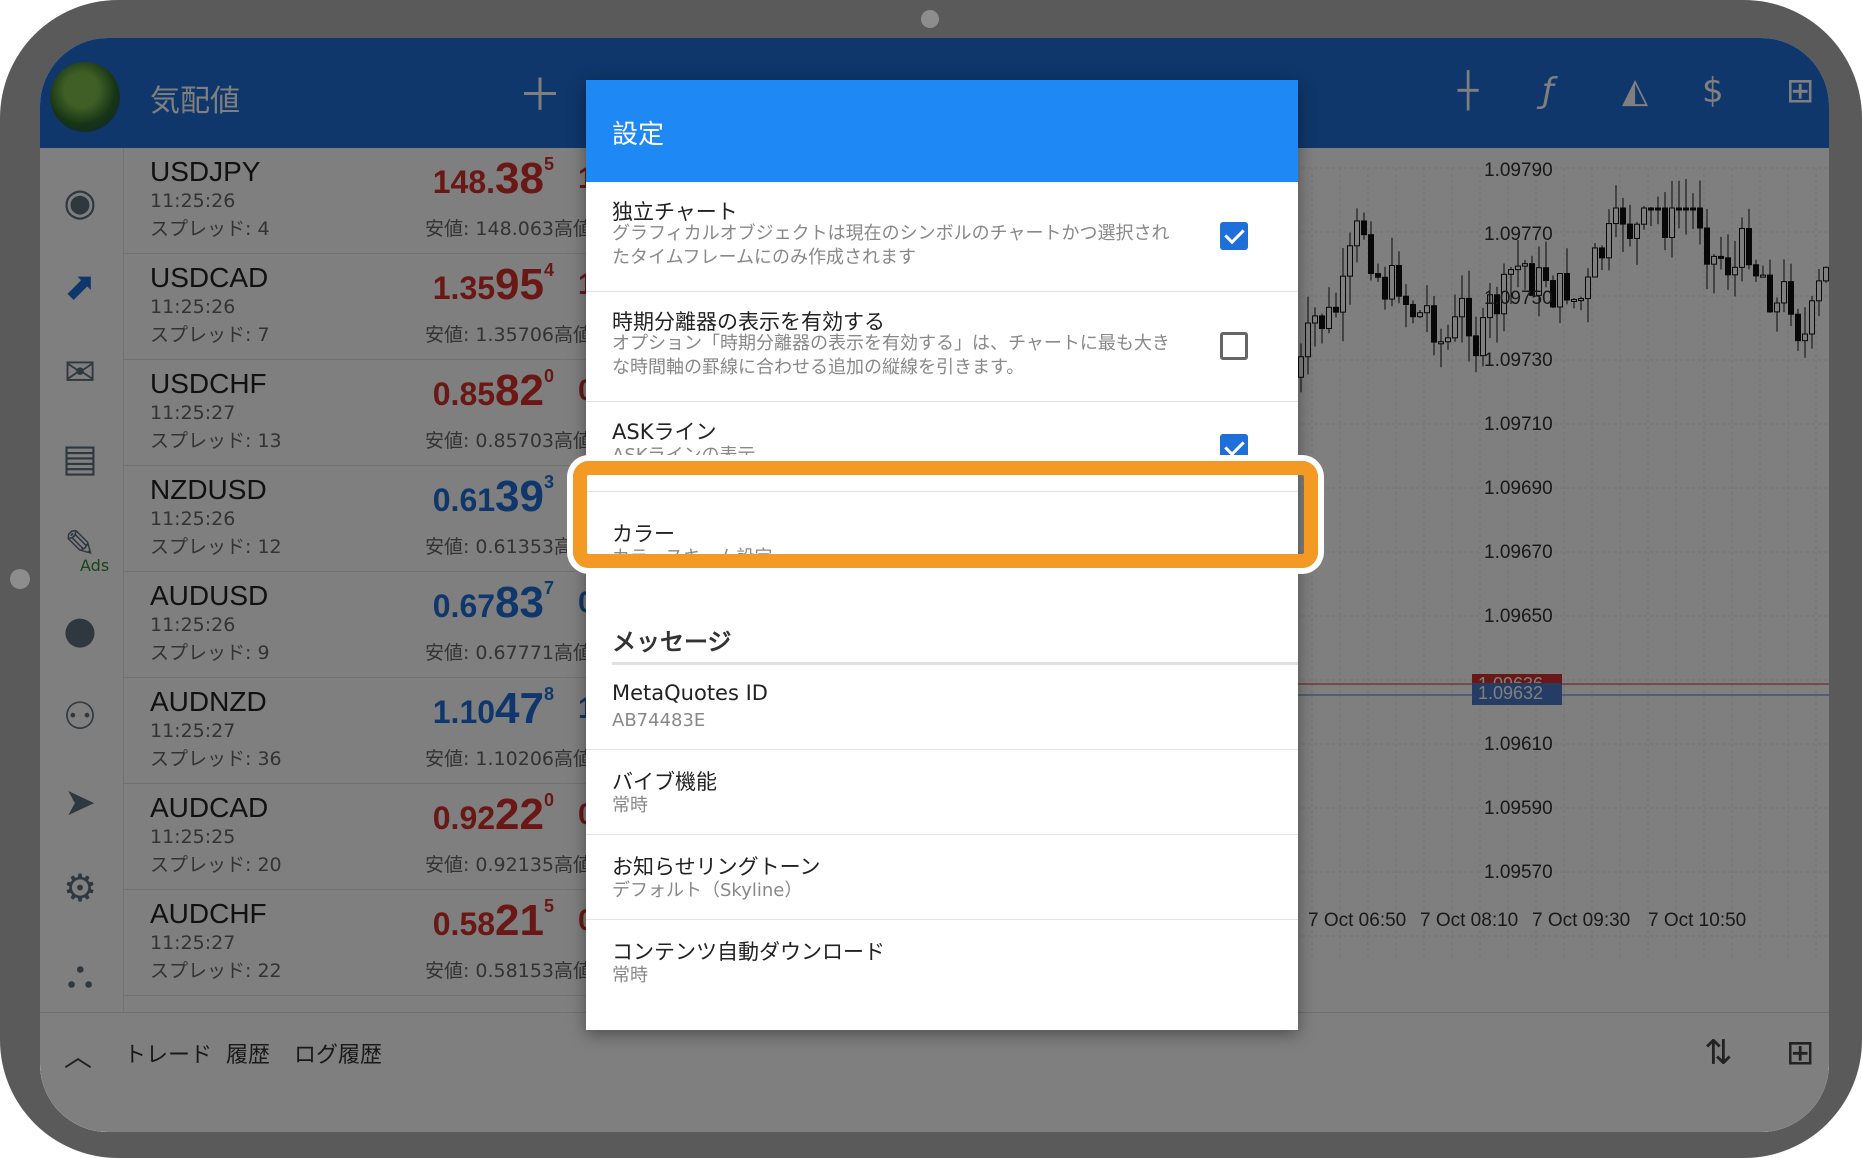  I want to click on ask-line-checkbox, so click(1234, 448).